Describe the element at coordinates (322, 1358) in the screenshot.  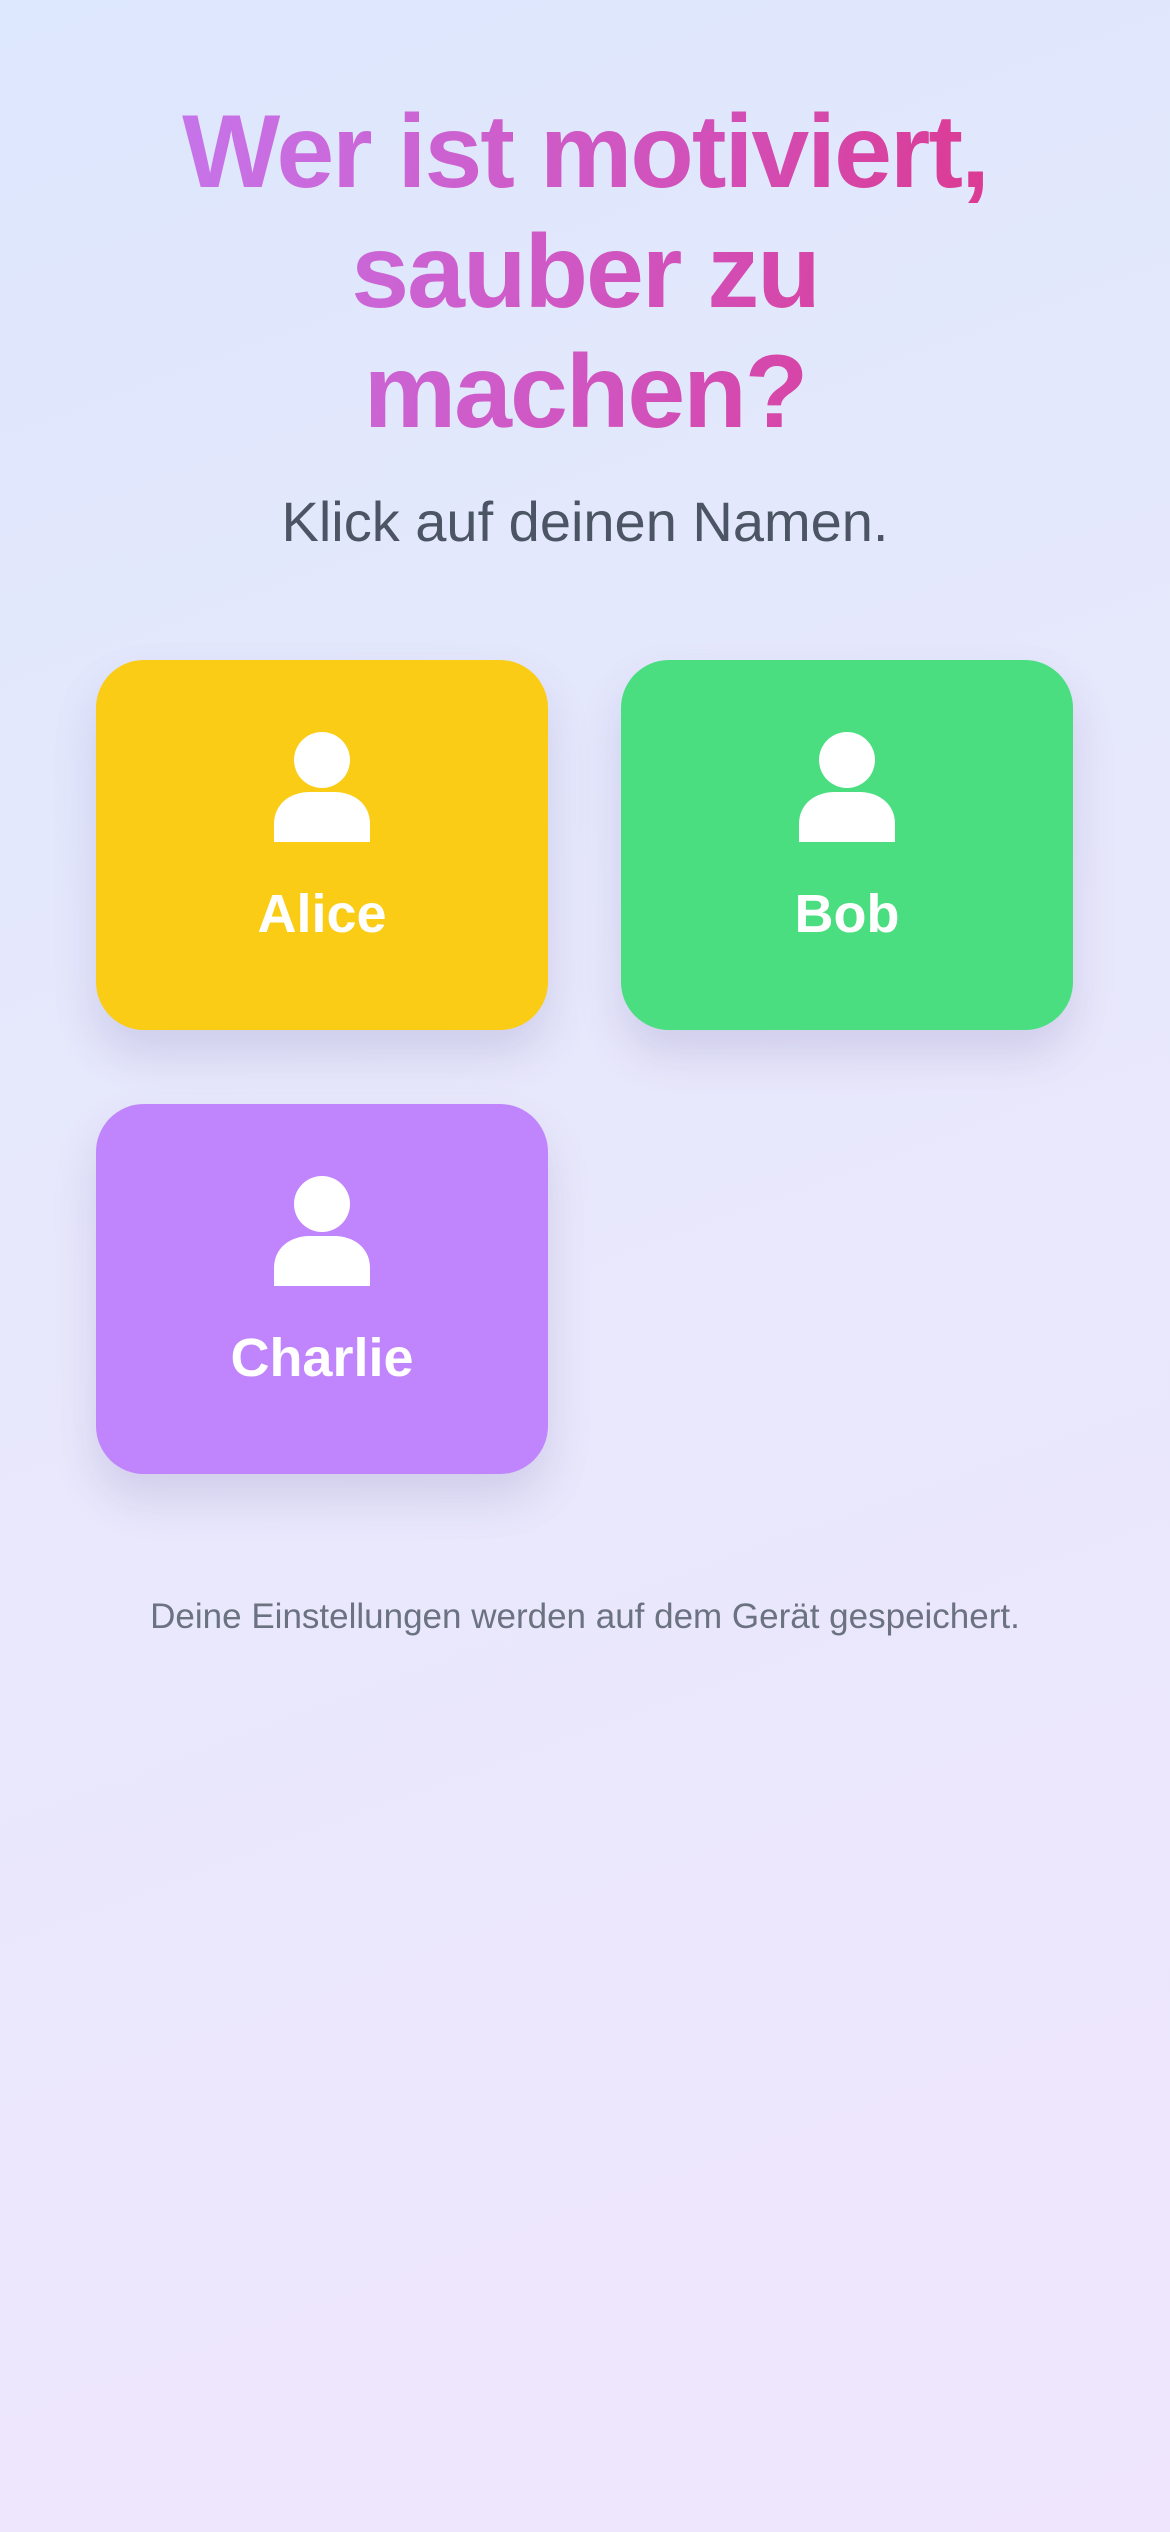
I see `user-card-name: Charlie` at that location.